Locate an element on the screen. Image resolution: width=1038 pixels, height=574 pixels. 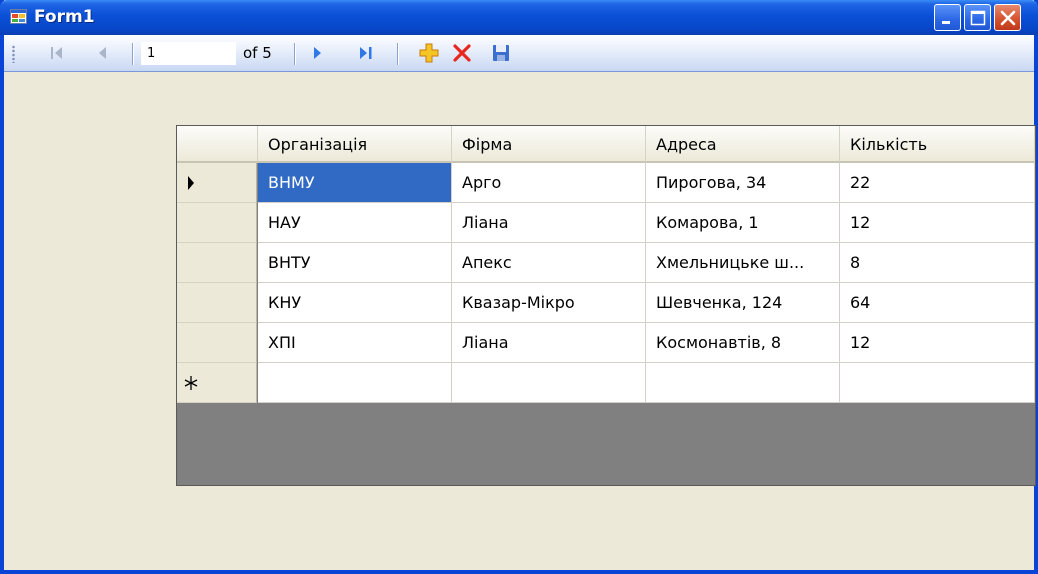
column-header-address: Адреса is located at coordinates (743, 144).